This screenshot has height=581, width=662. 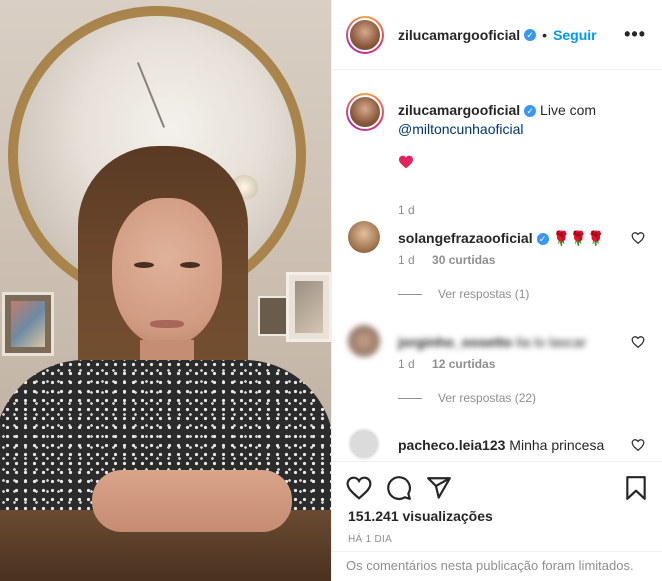 I want to click on comment-likes: 30 curtidas, so click(x=463, y=260).